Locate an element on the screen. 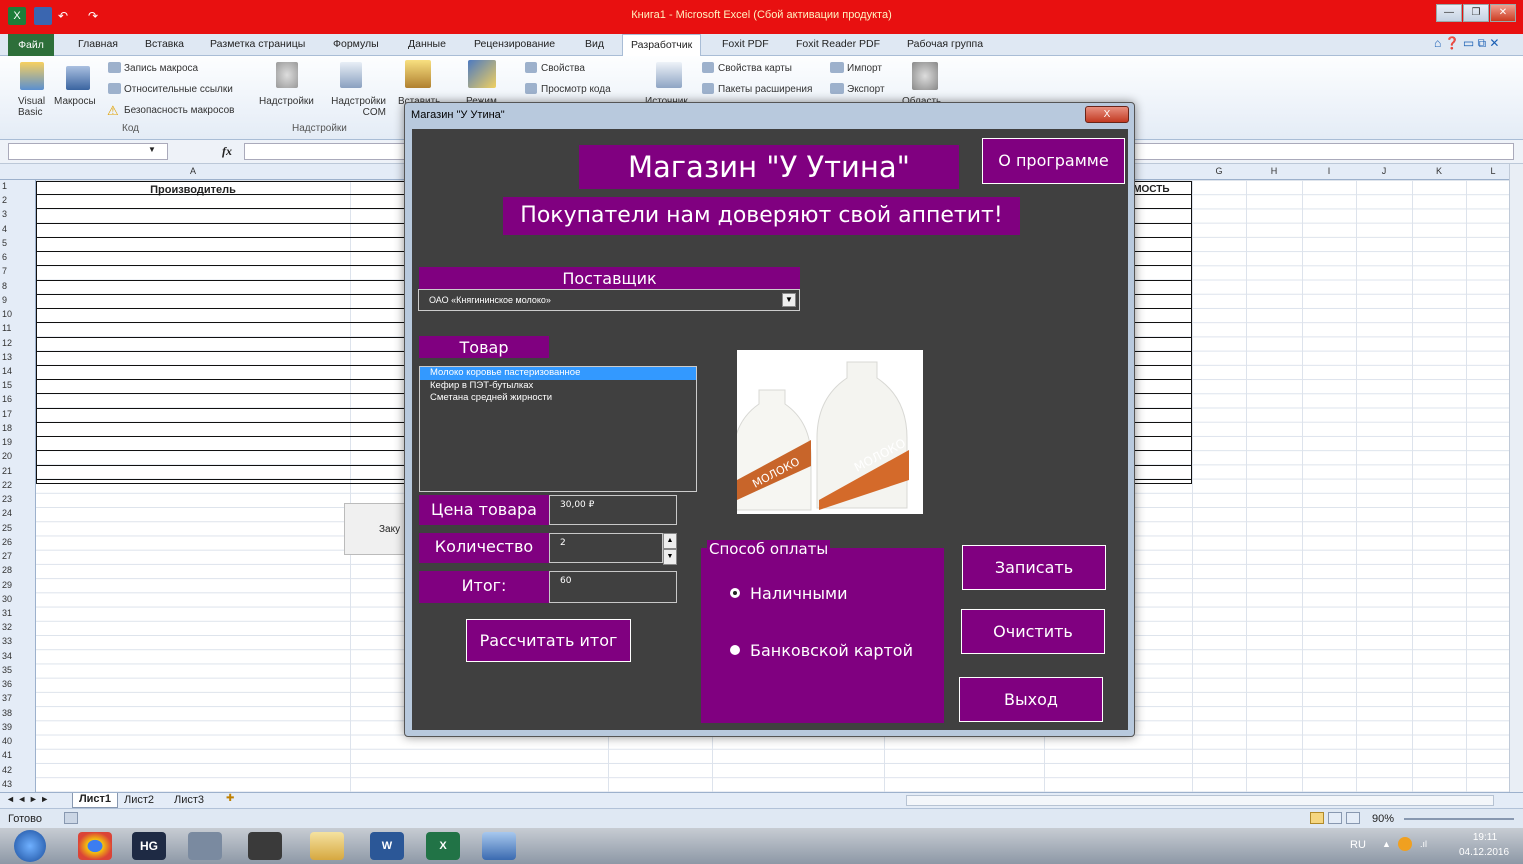 This screenshot has height=864, width=1523. hg-app-icon: HG is located at coordinates (149, 846).